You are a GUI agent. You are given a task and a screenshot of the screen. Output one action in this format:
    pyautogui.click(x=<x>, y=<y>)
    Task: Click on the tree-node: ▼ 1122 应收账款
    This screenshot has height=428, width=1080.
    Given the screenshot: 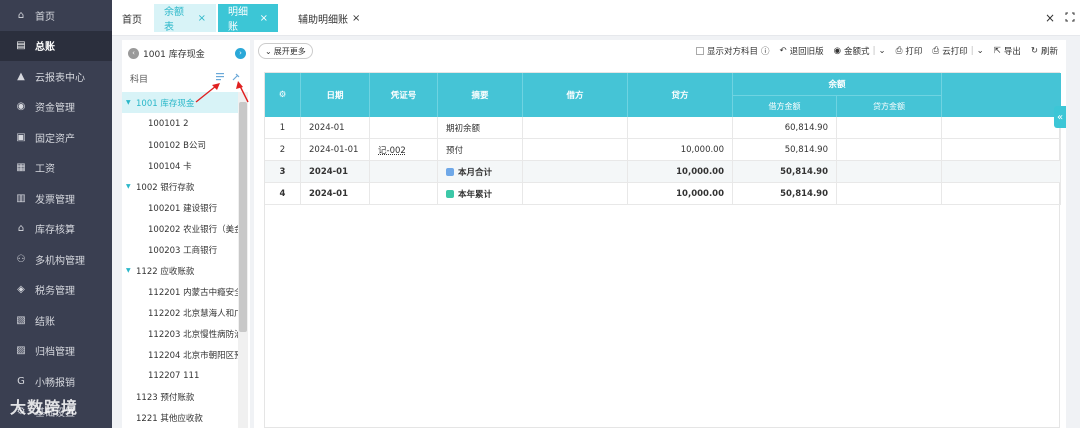 What is the action you would take?
    pyautogui.click(x=180, y=270)
    